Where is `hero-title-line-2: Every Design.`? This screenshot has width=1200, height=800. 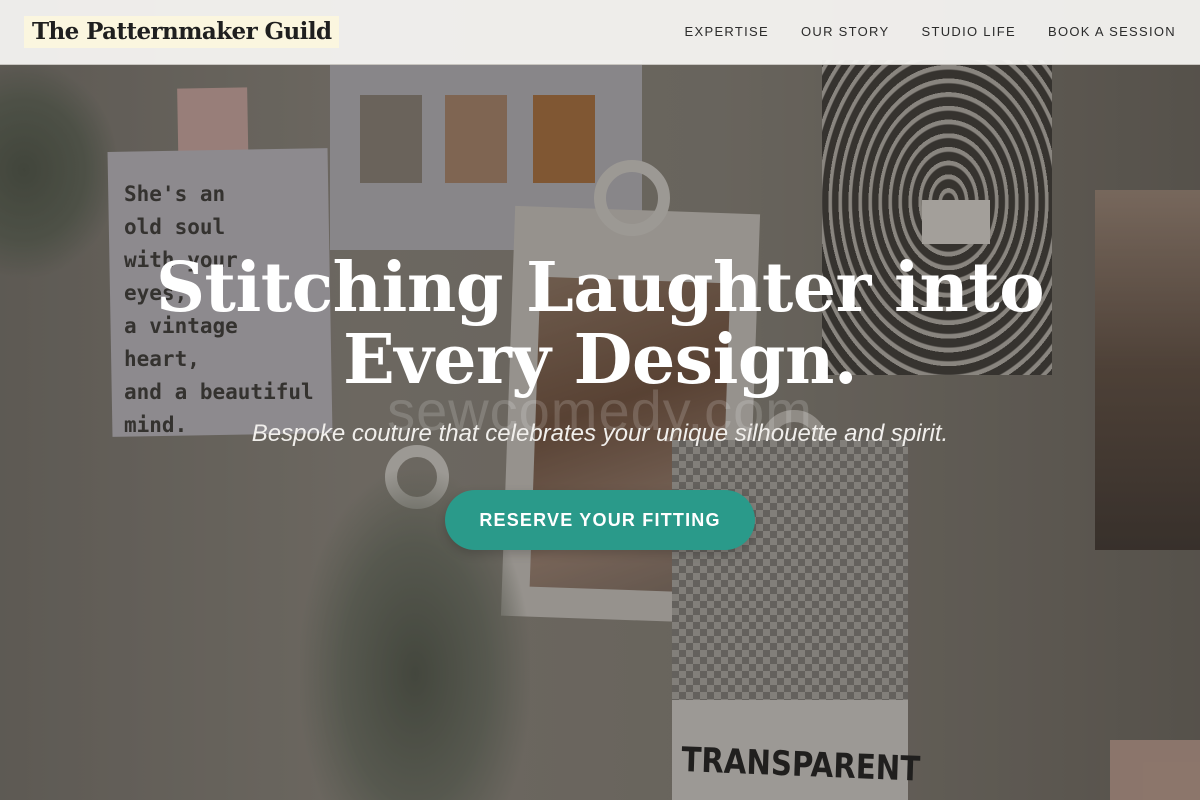
hero-title-line-2: Every Design. is located at coordinates (600, 360).